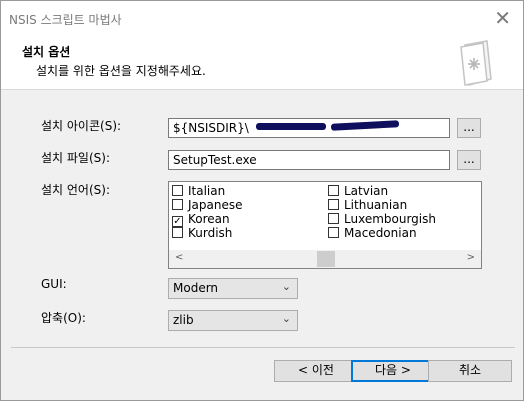  Describe the element at coordinates (121, 71) in the screenshot. I see `page-subtitle: 설치를 위한 옵션을 지정해주세요.` at that location.